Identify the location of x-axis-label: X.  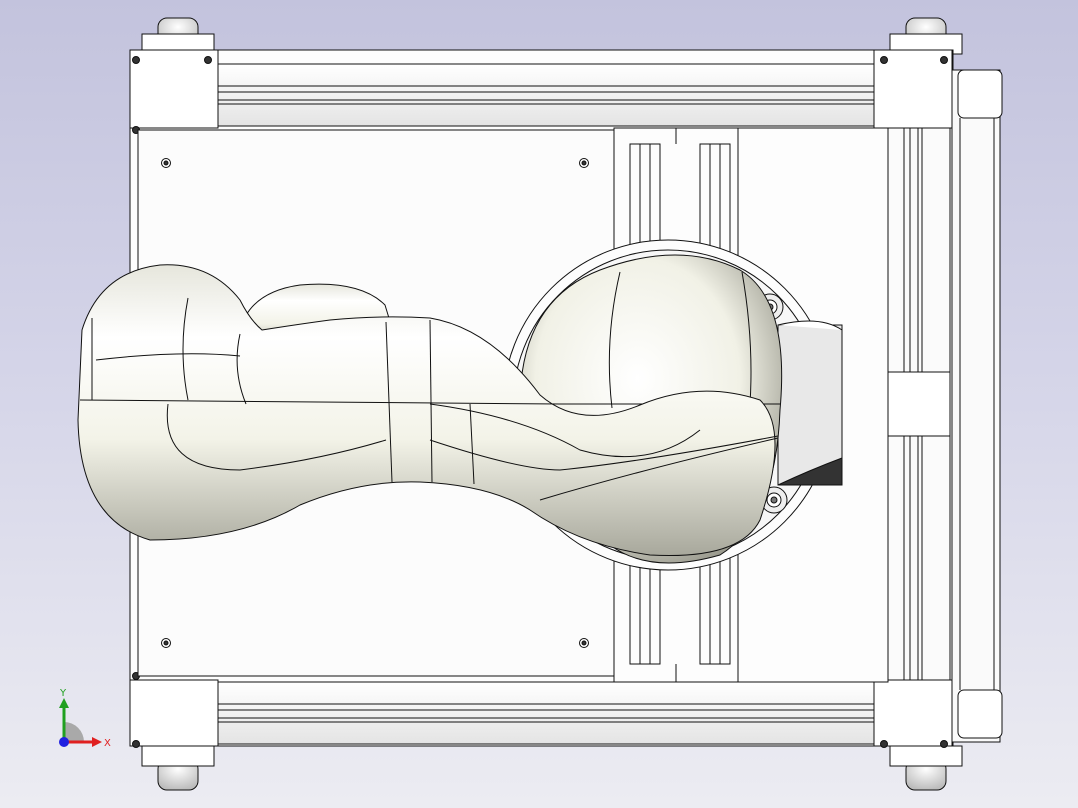
(107, 743).